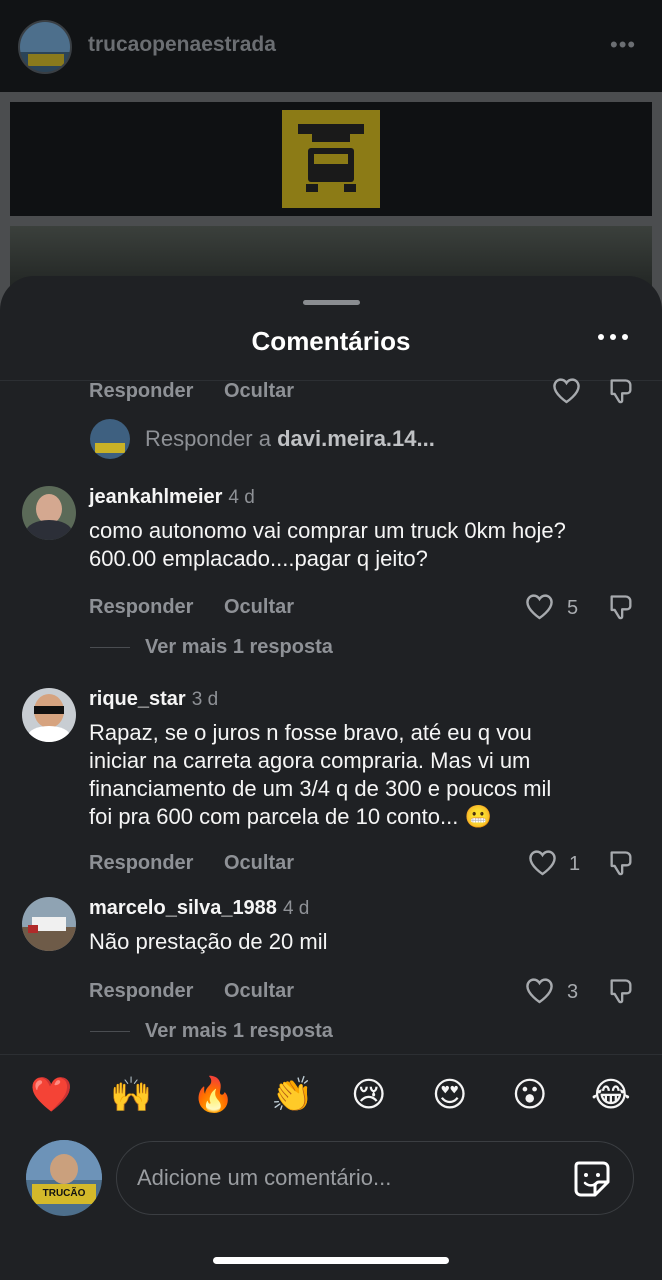 The height and width of the screenshot is (1280, 662). I want to click on emoji-heart: ❤️, so click(51, 1095).